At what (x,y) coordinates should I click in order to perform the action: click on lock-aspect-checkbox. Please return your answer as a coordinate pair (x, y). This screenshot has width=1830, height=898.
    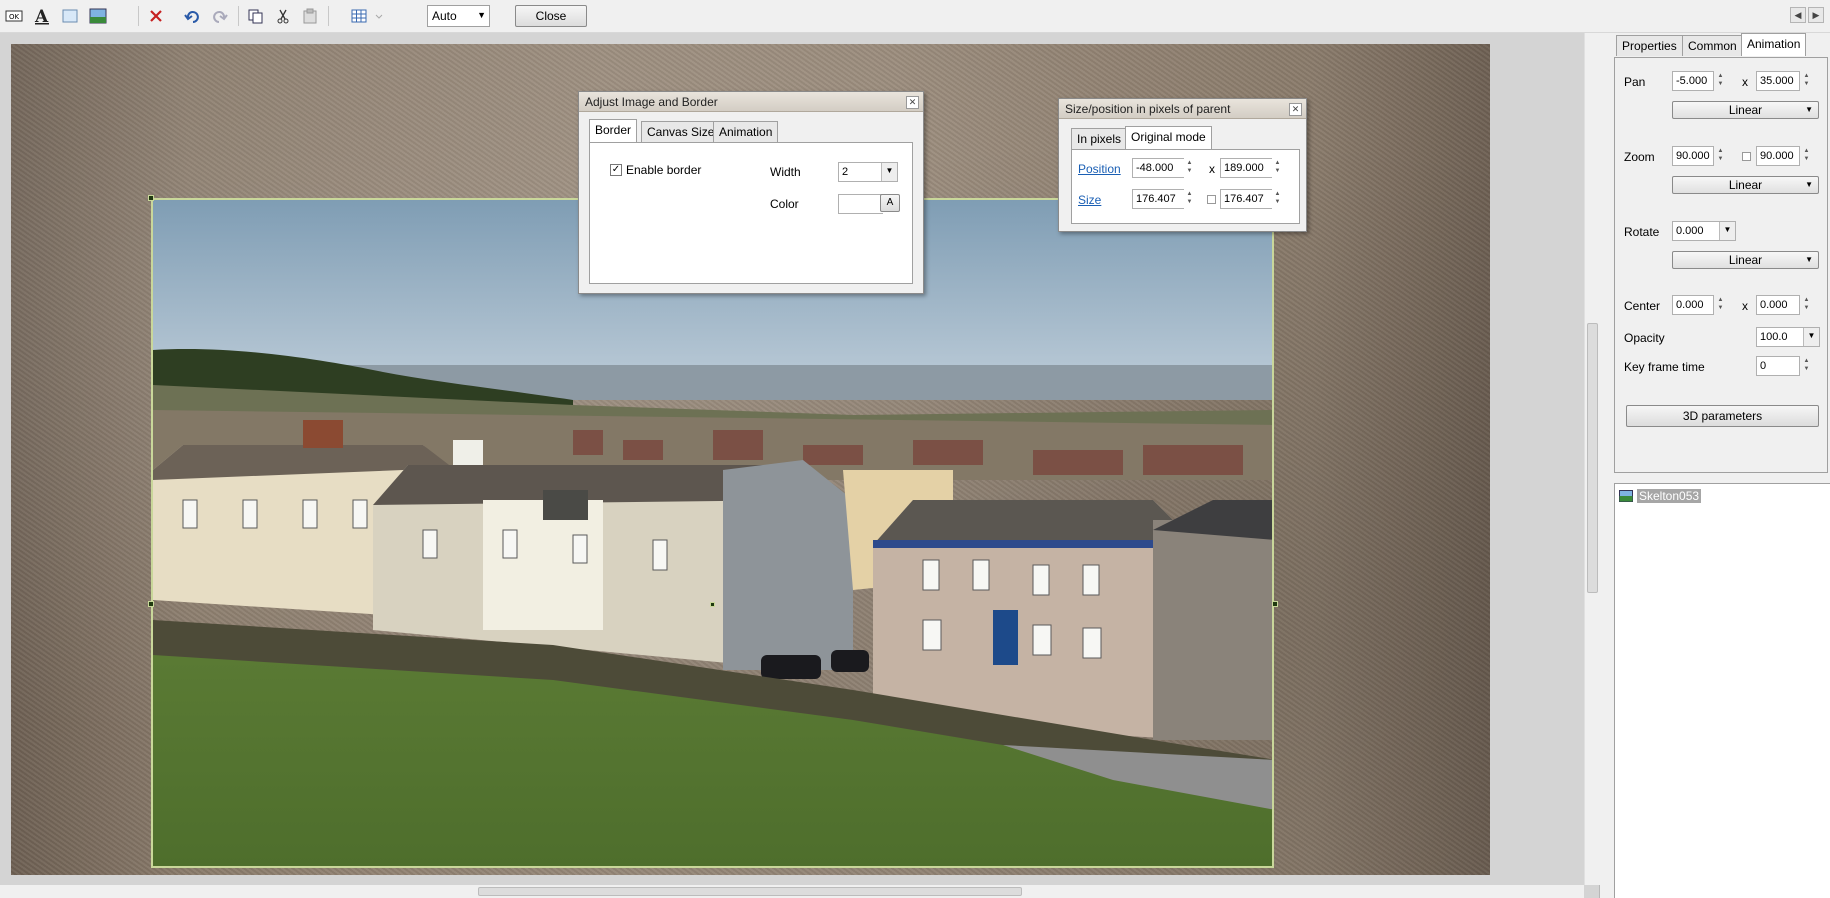
    Looking at the image, I should click on (1211, 199).